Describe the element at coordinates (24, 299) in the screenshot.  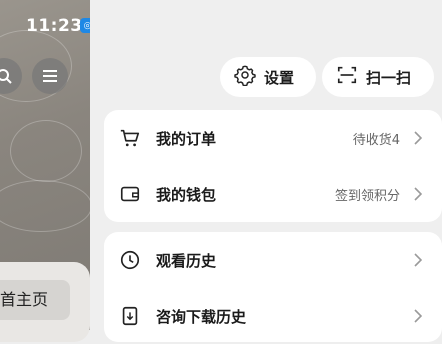
I see `left-peek-label: 首主页` at that location.